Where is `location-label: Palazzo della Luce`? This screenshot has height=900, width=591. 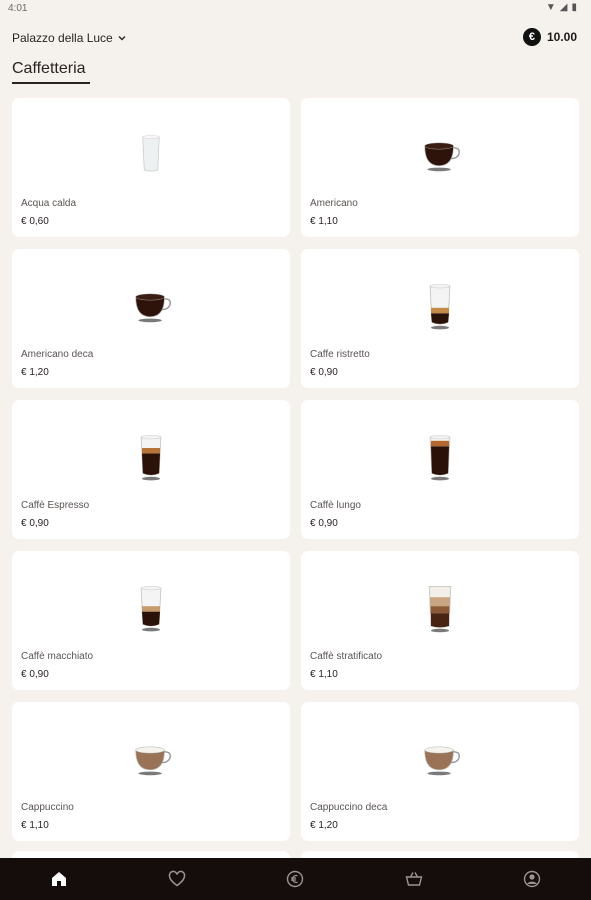 location-label: Palazzo della Luce is located at coordinates (62, 38).